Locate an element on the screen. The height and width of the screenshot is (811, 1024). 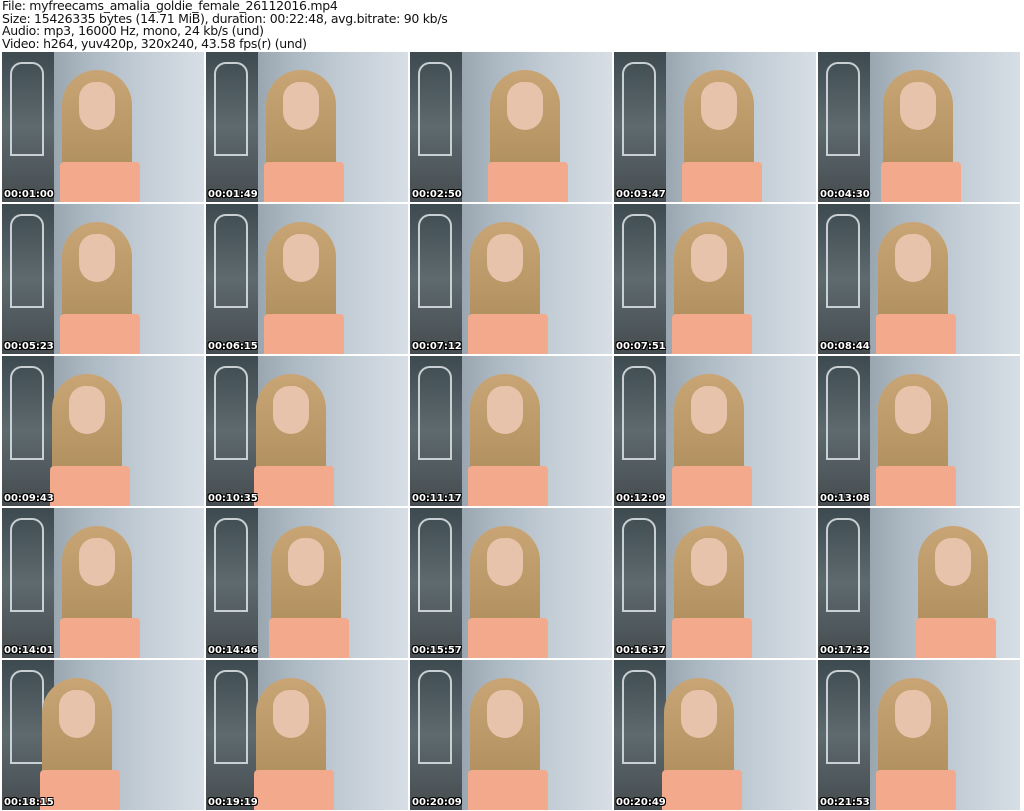
video-thumbnail: 00:04:30 is located at coordinates (919, 127).